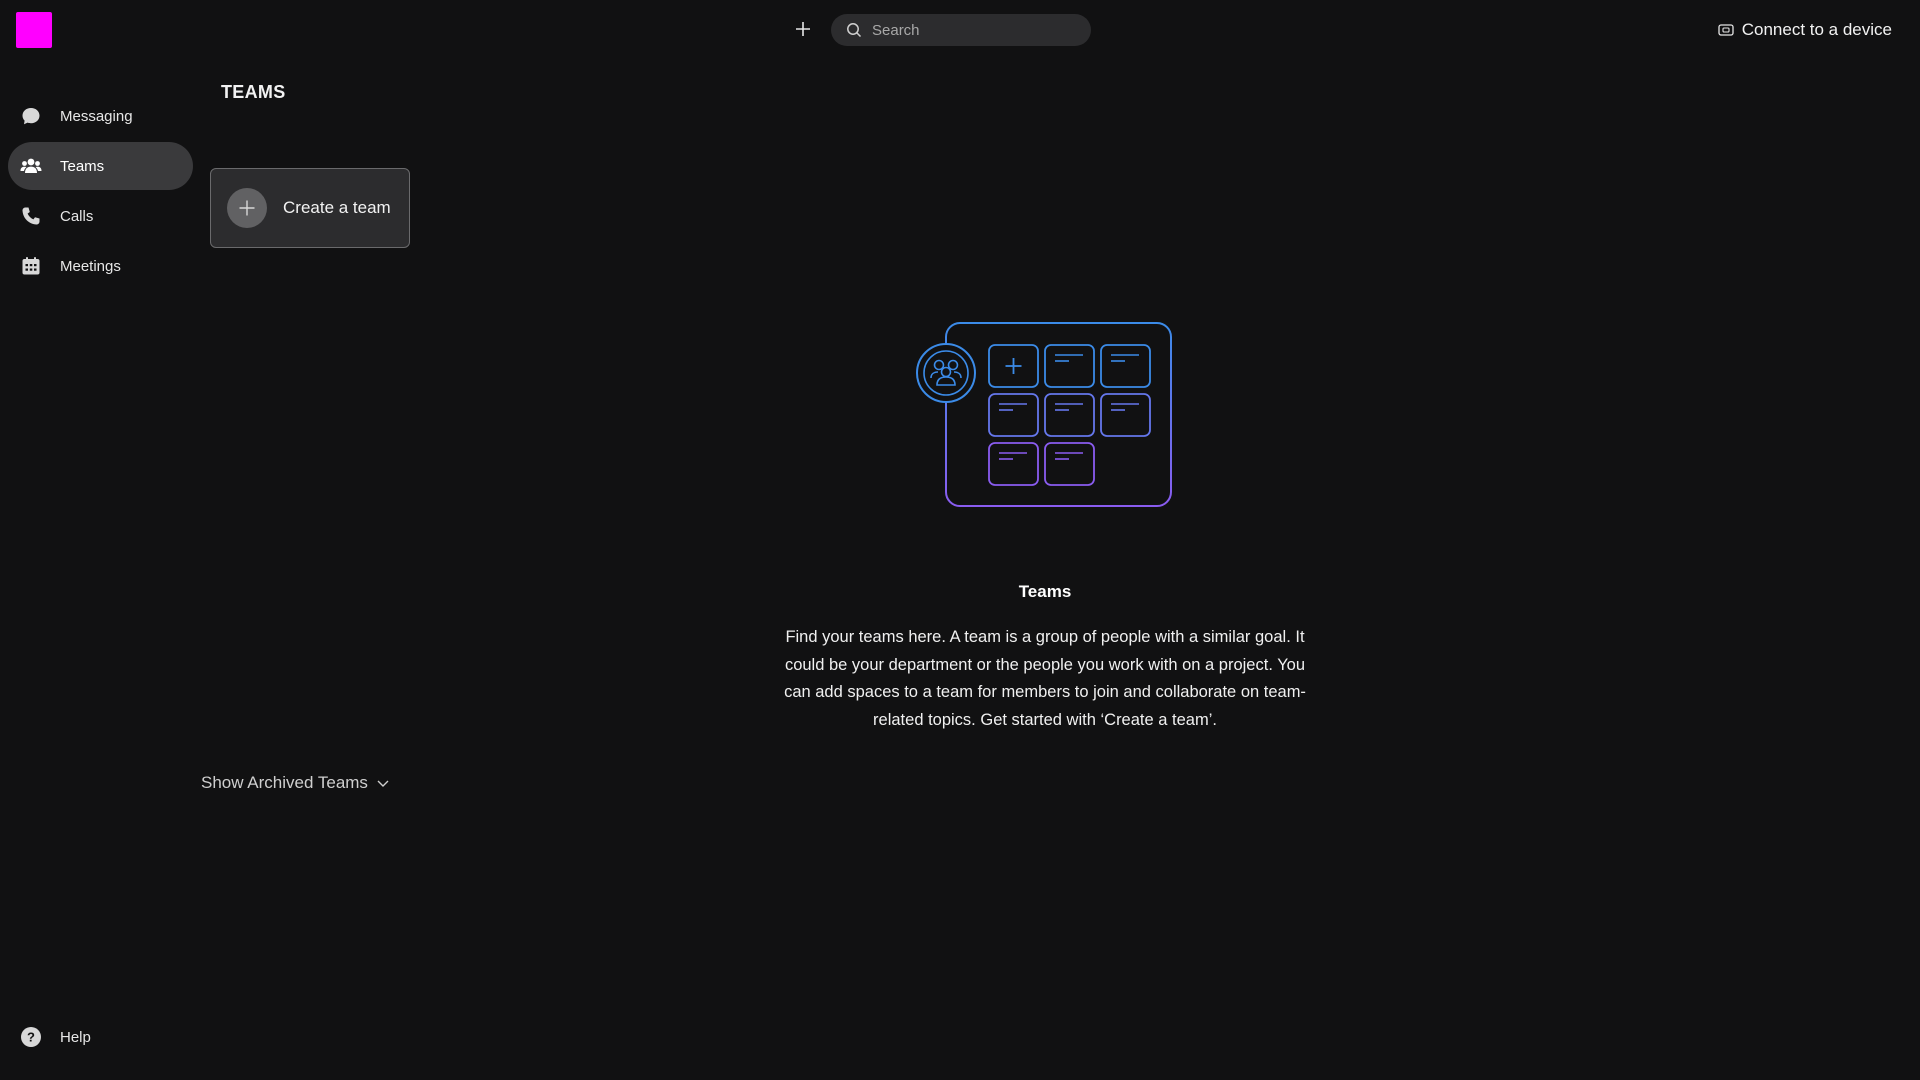  What do you see at coordinates (383, 783) in the screenshot?
I see `chevron-down-icon` at bounding box center [383, 783].